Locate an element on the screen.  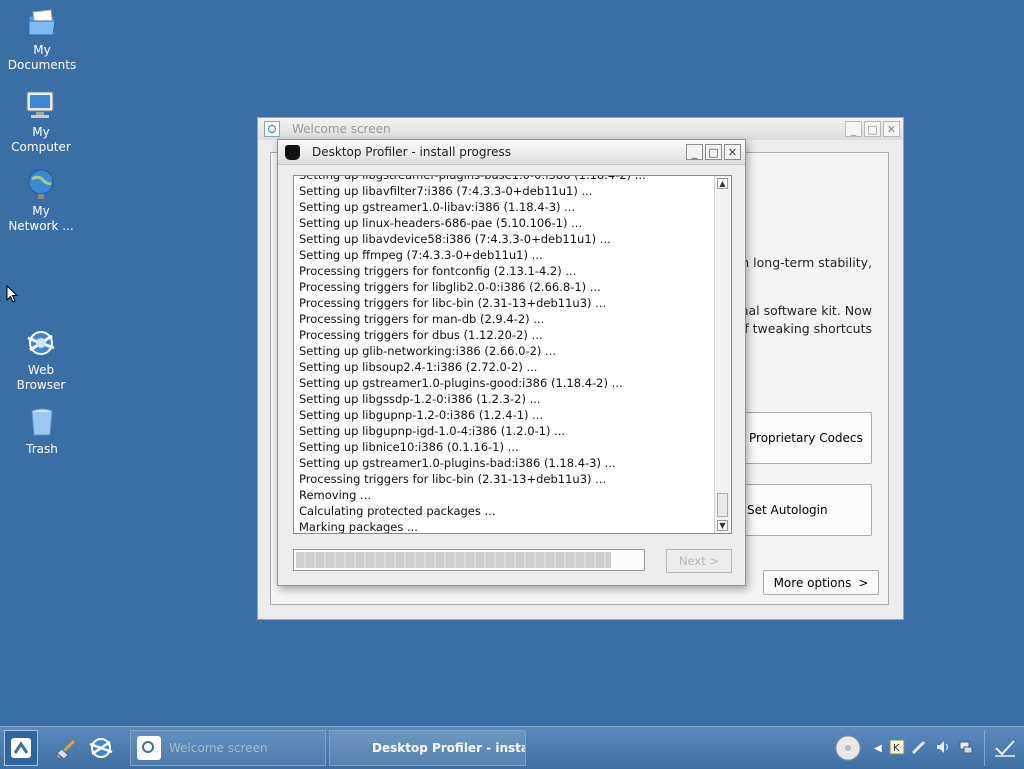
app-logo-icon is located at coordinates (272, 129).